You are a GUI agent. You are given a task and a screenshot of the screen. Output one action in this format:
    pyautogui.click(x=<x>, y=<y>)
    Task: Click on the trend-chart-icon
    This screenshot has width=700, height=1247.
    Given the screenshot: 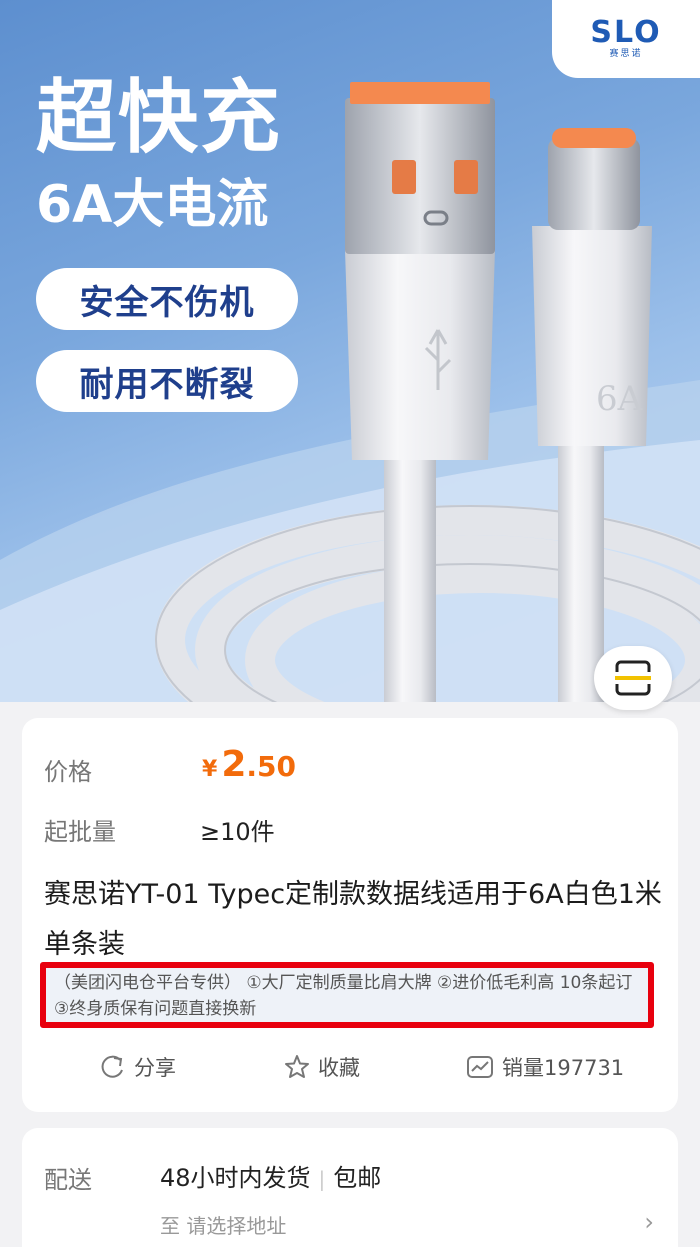 What is the action you would take?
    pyautogui.click(x=480, y=1067)
    